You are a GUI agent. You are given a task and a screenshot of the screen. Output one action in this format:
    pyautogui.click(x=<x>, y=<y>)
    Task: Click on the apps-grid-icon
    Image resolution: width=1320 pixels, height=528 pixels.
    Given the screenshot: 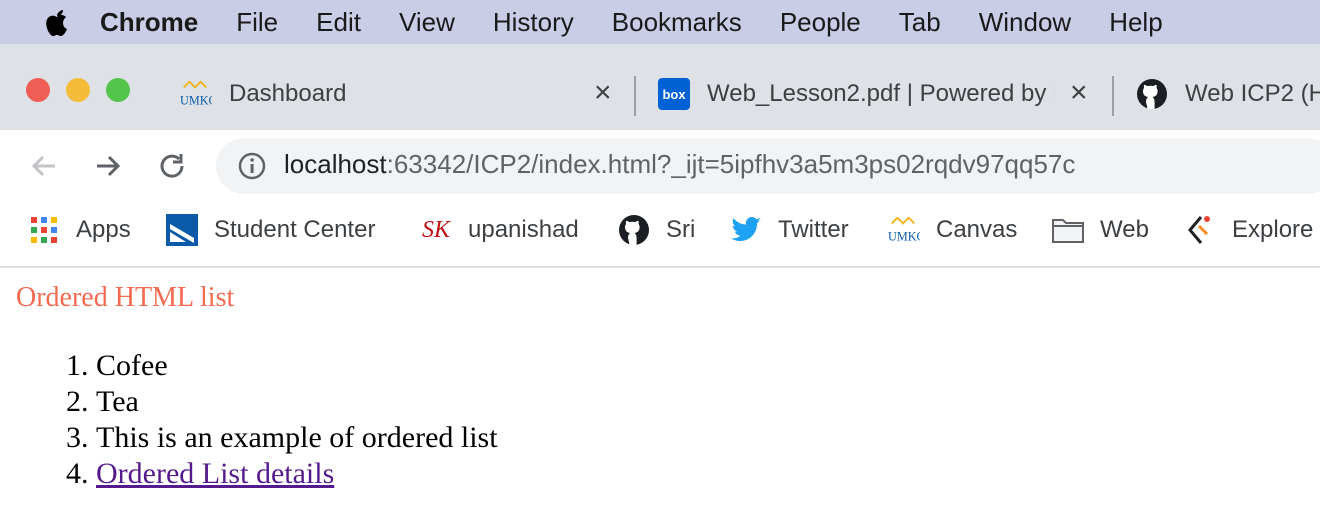 What is the action you would take?
    pyautogui.click(x=44, y=230)
    